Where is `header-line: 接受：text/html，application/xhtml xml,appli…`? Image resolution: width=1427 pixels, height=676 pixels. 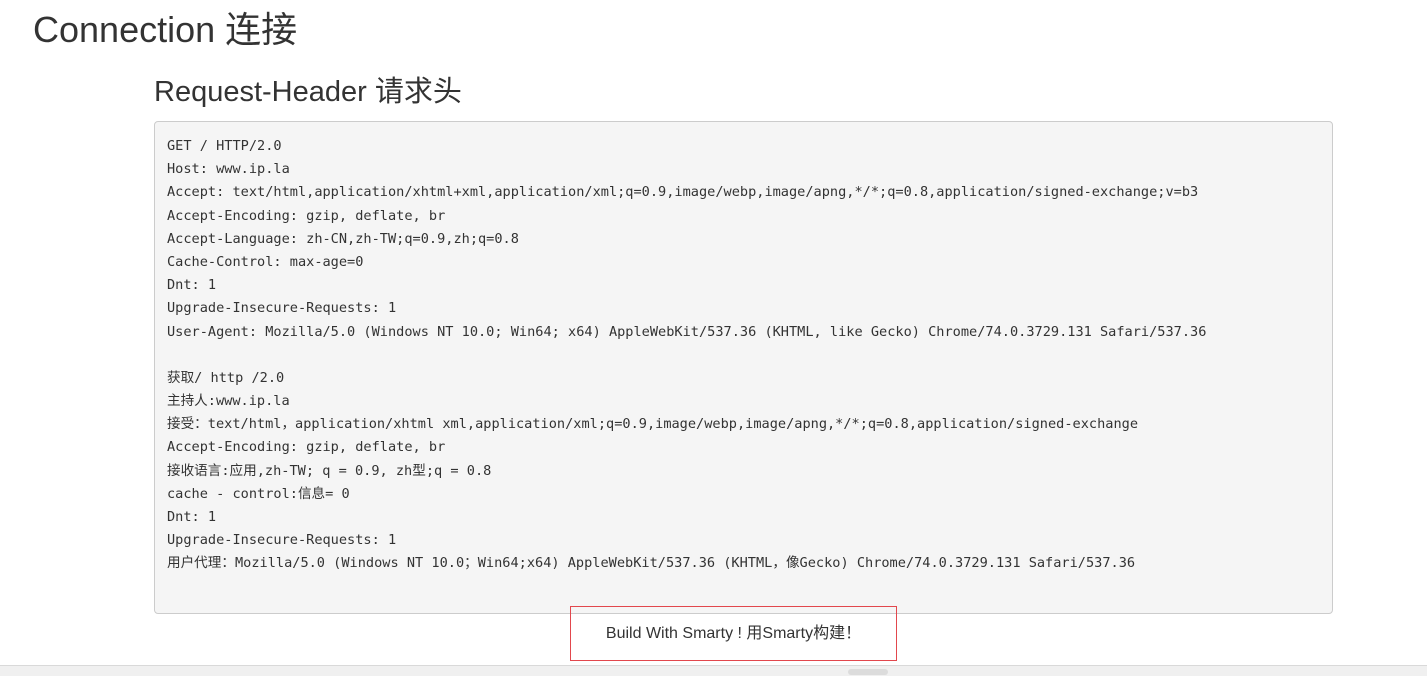 header-line: 接受：text/html，application/xhtml xml,appli… is located at coordinates (652, 424).